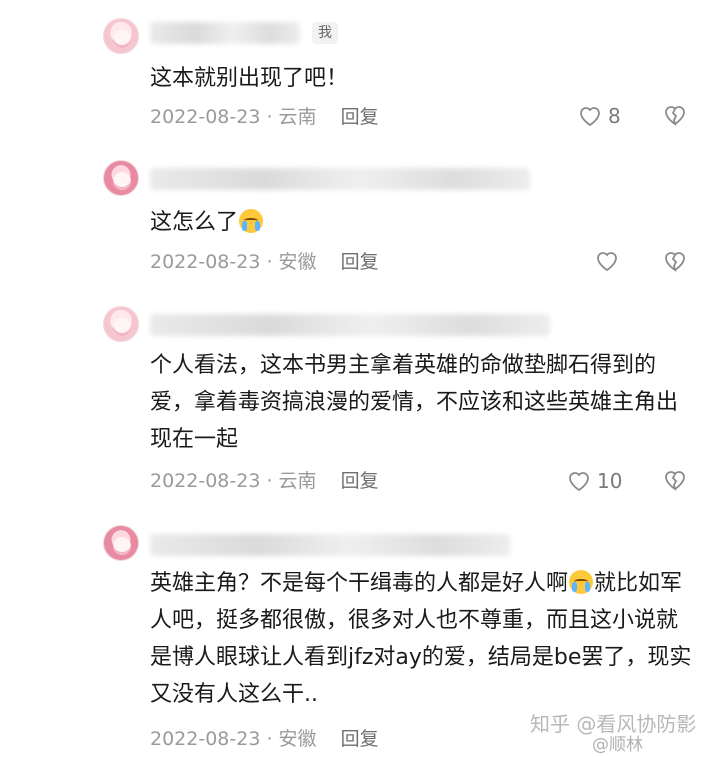 This screenshot has height=757, width=720. Describe the element at coordinates (422, 222) in the screenshot. I see `comment-text: 这怎么了` at that location.